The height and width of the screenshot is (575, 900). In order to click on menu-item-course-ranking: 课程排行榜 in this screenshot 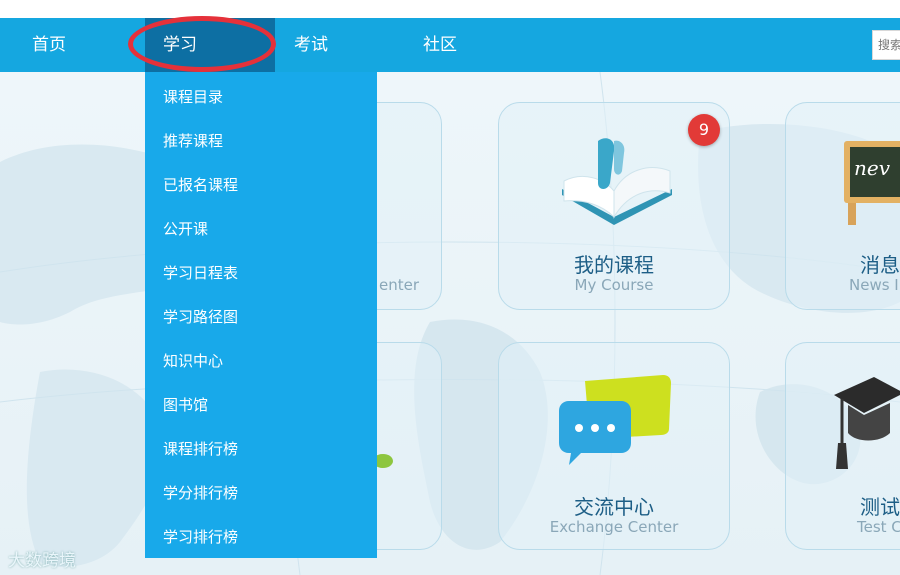, I will do `click(200, 448)`.